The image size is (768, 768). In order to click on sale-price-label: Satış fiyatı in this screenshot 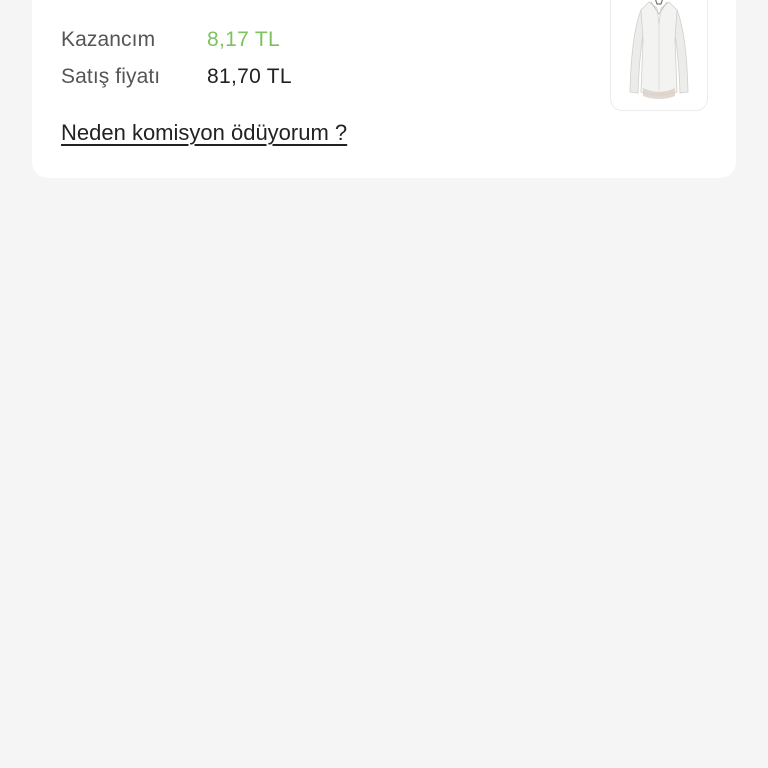, I will do `click(111, 76)`.